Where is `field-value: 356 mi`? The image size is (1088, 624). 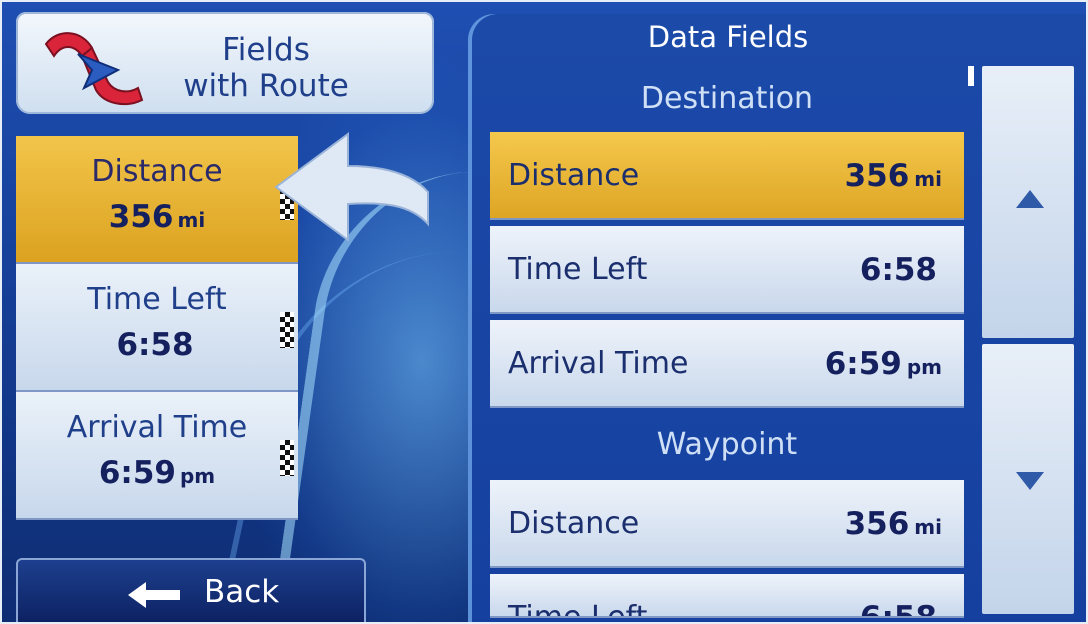
field-value: 356 mi is located at coordinates (157, 217).